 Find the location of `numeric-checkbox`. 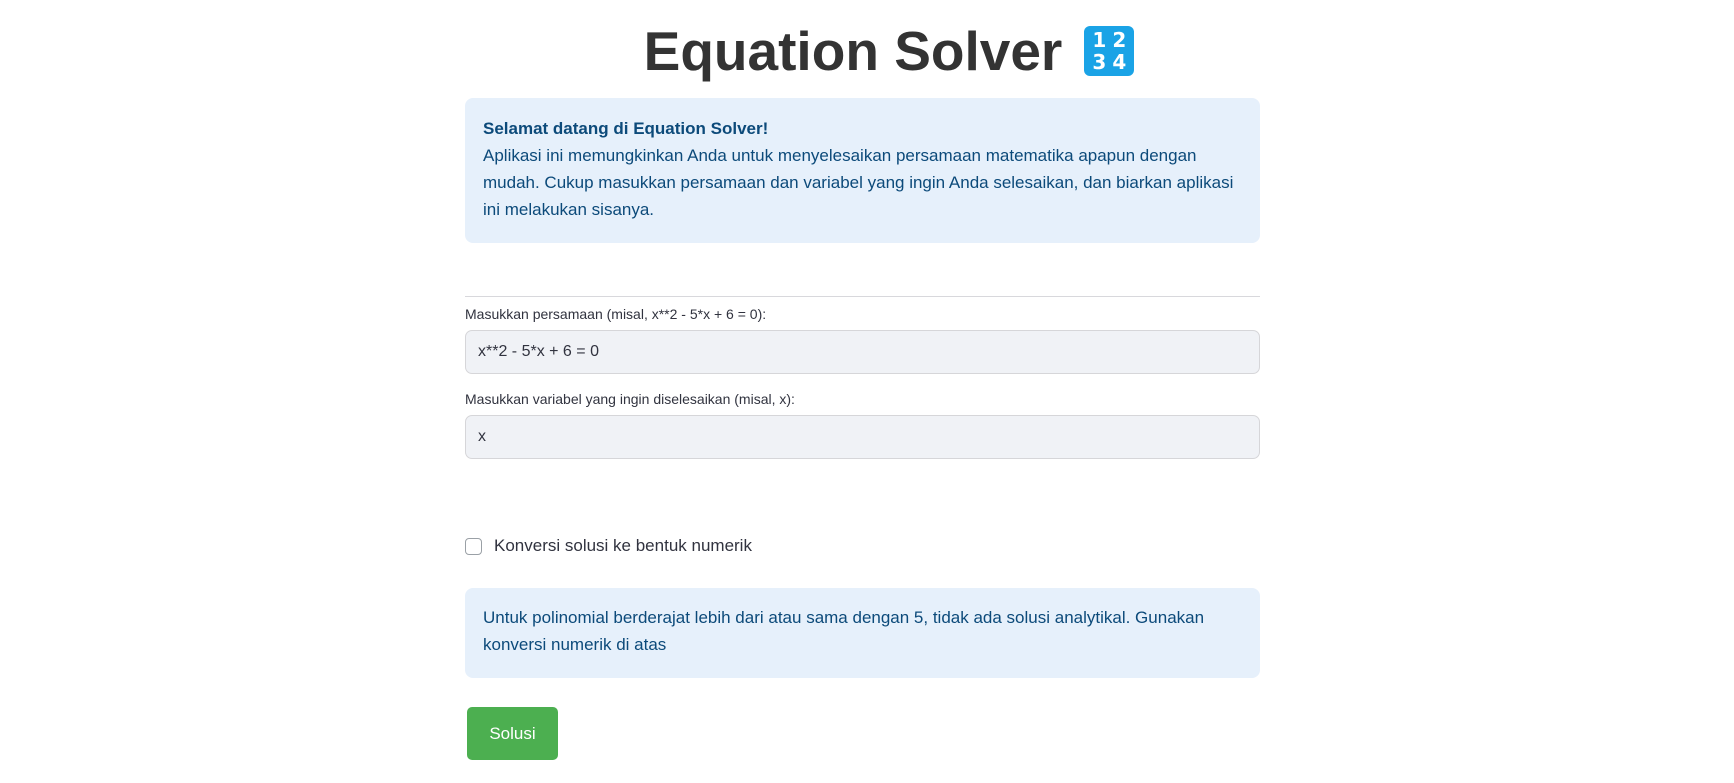

numeric-checkbox is located at coordinates (473, 546).